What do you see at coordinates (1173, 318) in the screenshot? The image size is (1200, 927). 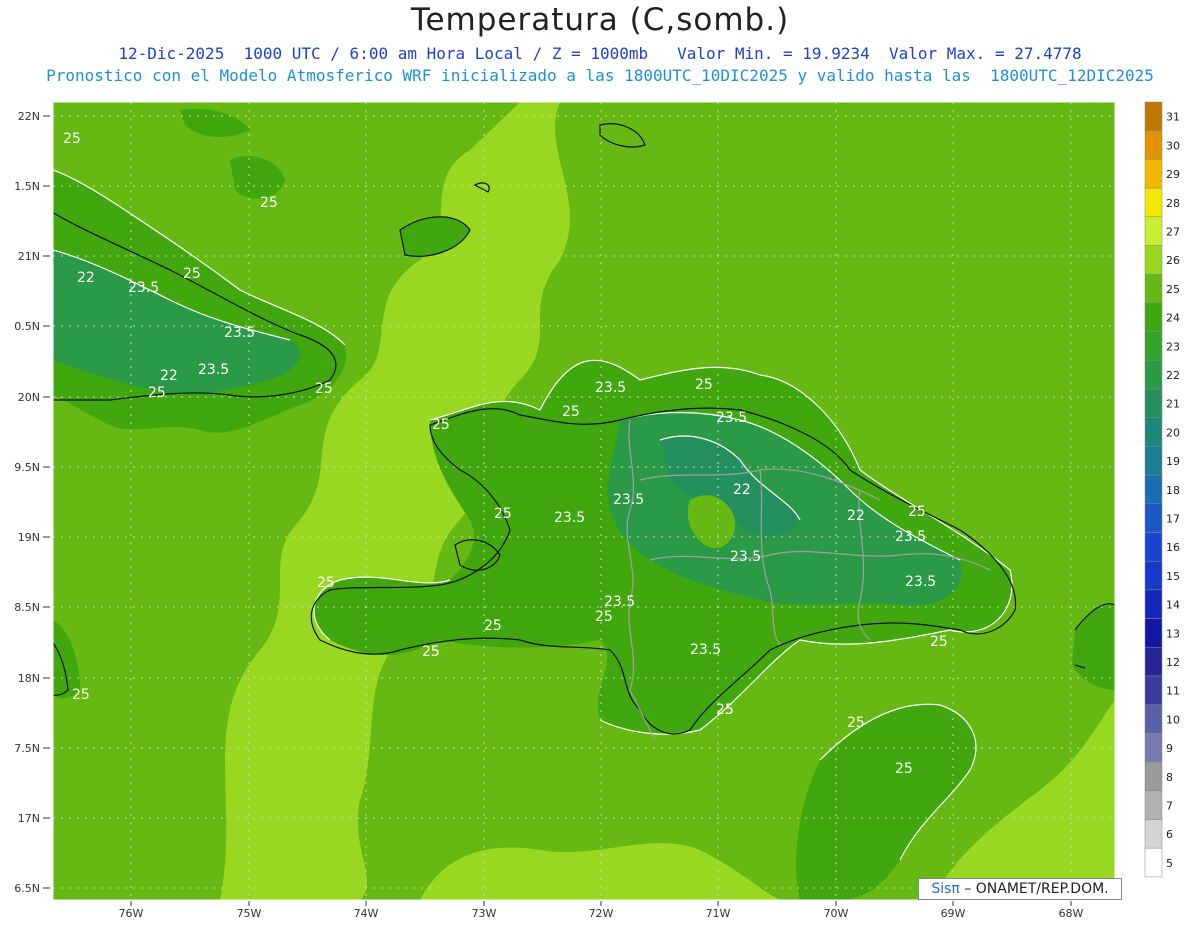 I see `colorbar-label: 24` at bounding box center [1173, 318].